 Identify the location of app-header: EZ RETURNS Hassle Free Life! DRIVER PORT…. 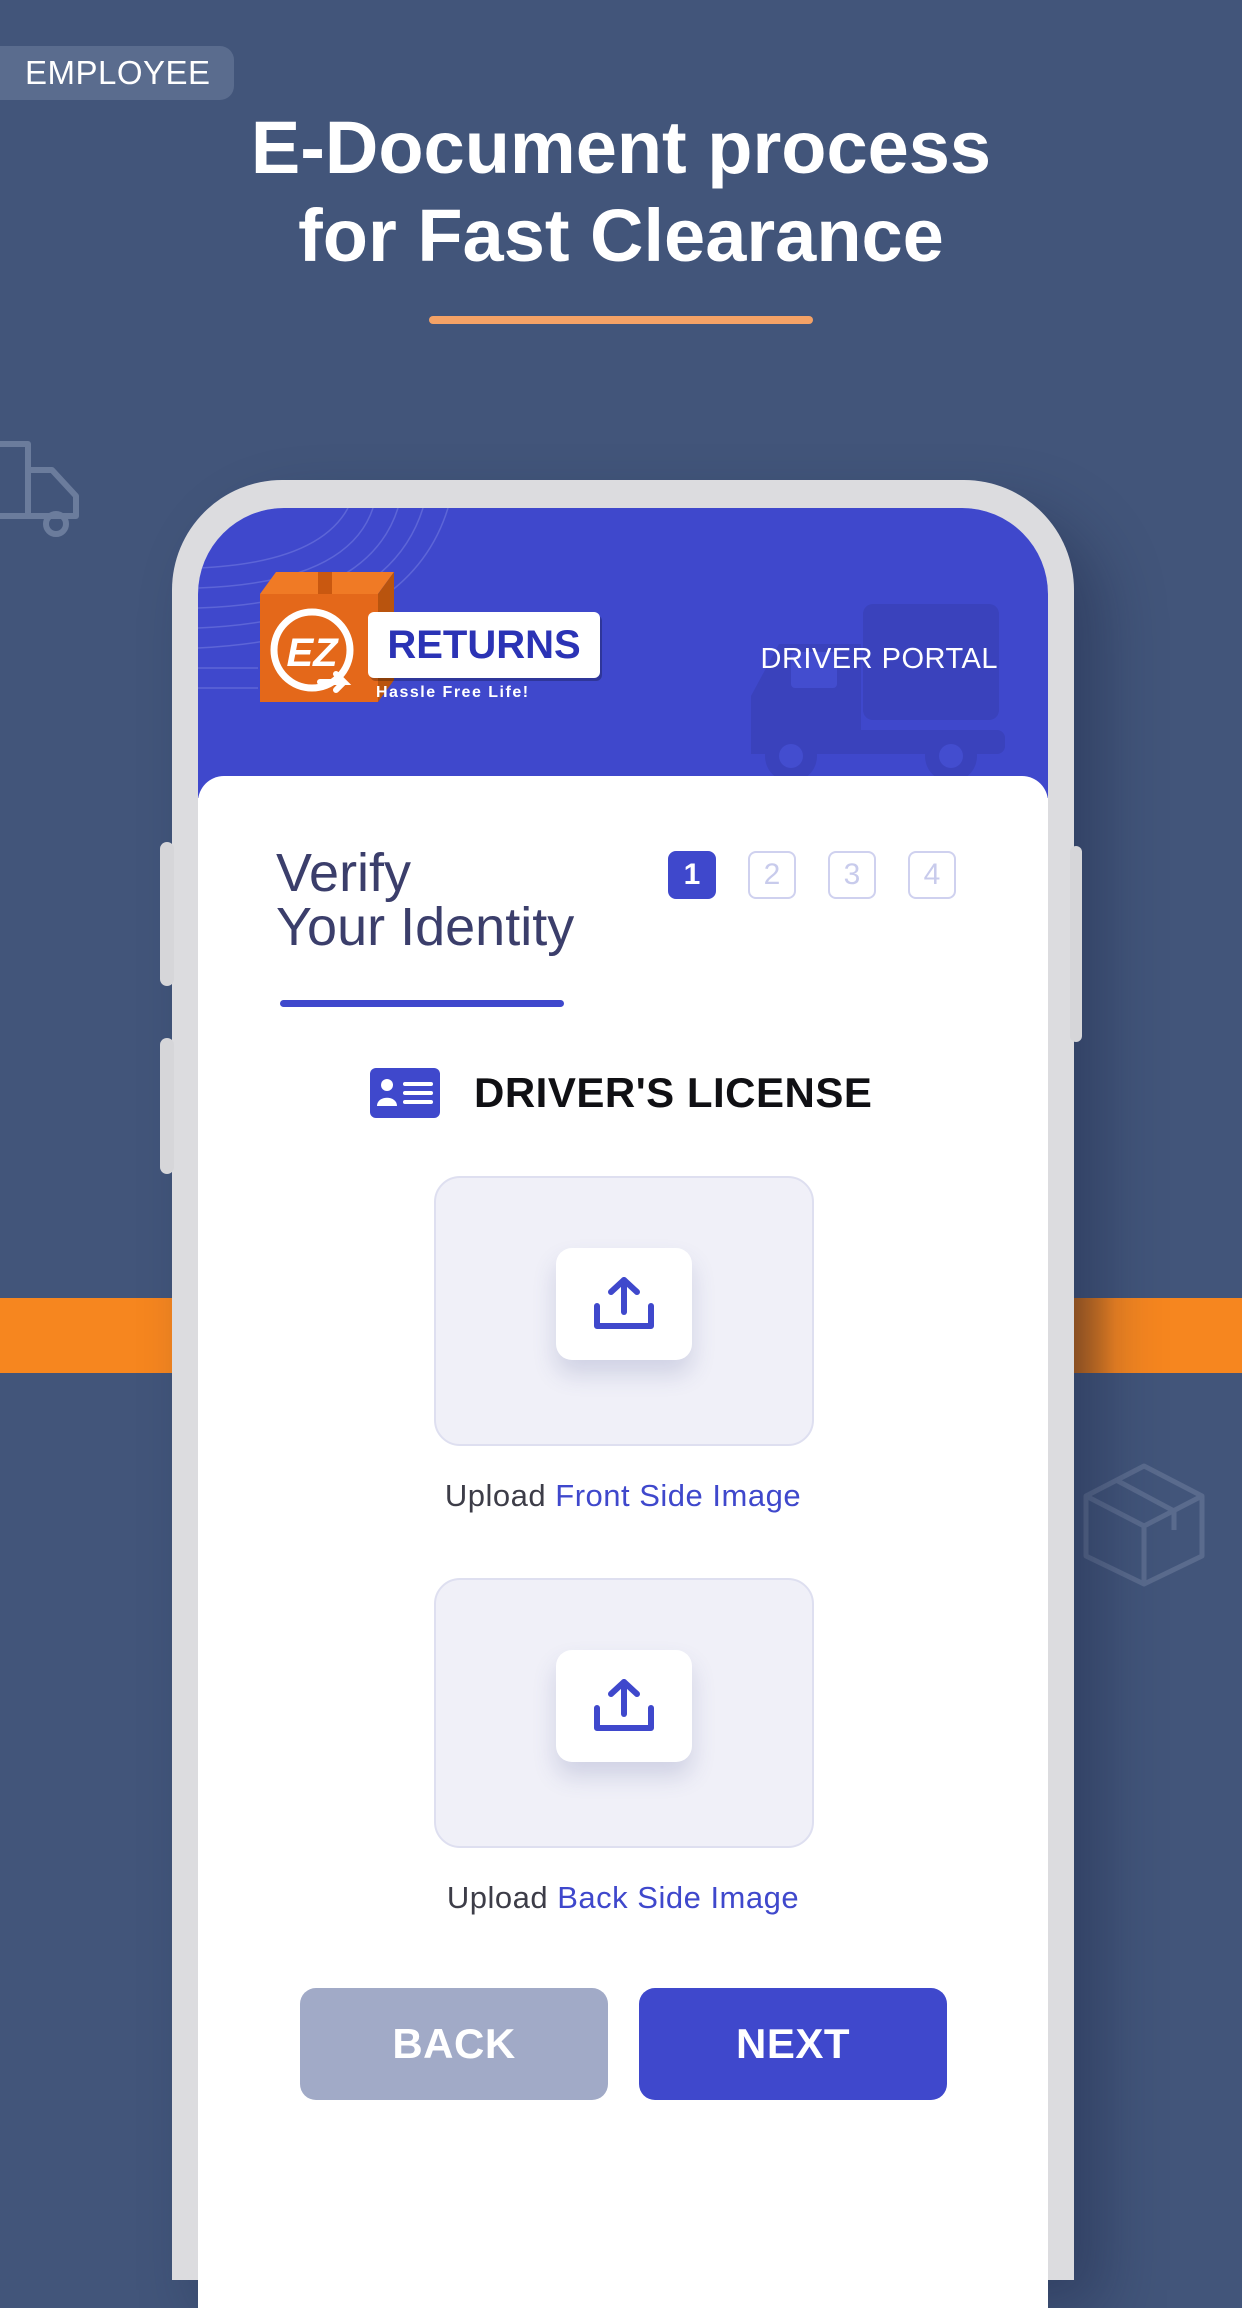
(623, 653).